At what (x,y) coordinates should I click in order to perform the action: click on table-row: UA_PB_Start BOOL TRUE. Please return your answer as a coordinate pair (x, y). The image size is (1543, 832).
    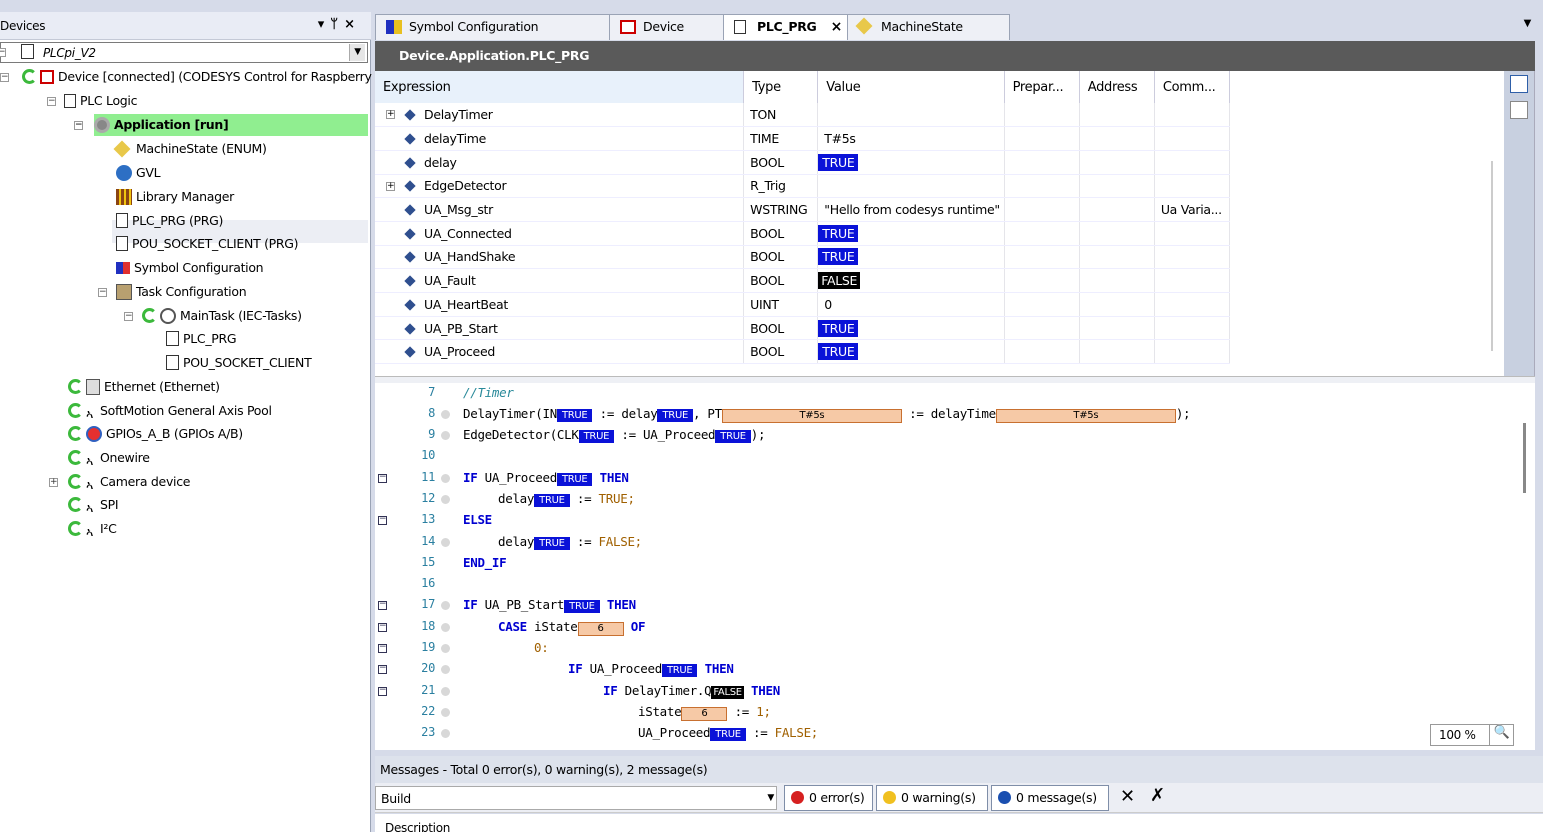
    Looking at the image, I should click on (803, 328).